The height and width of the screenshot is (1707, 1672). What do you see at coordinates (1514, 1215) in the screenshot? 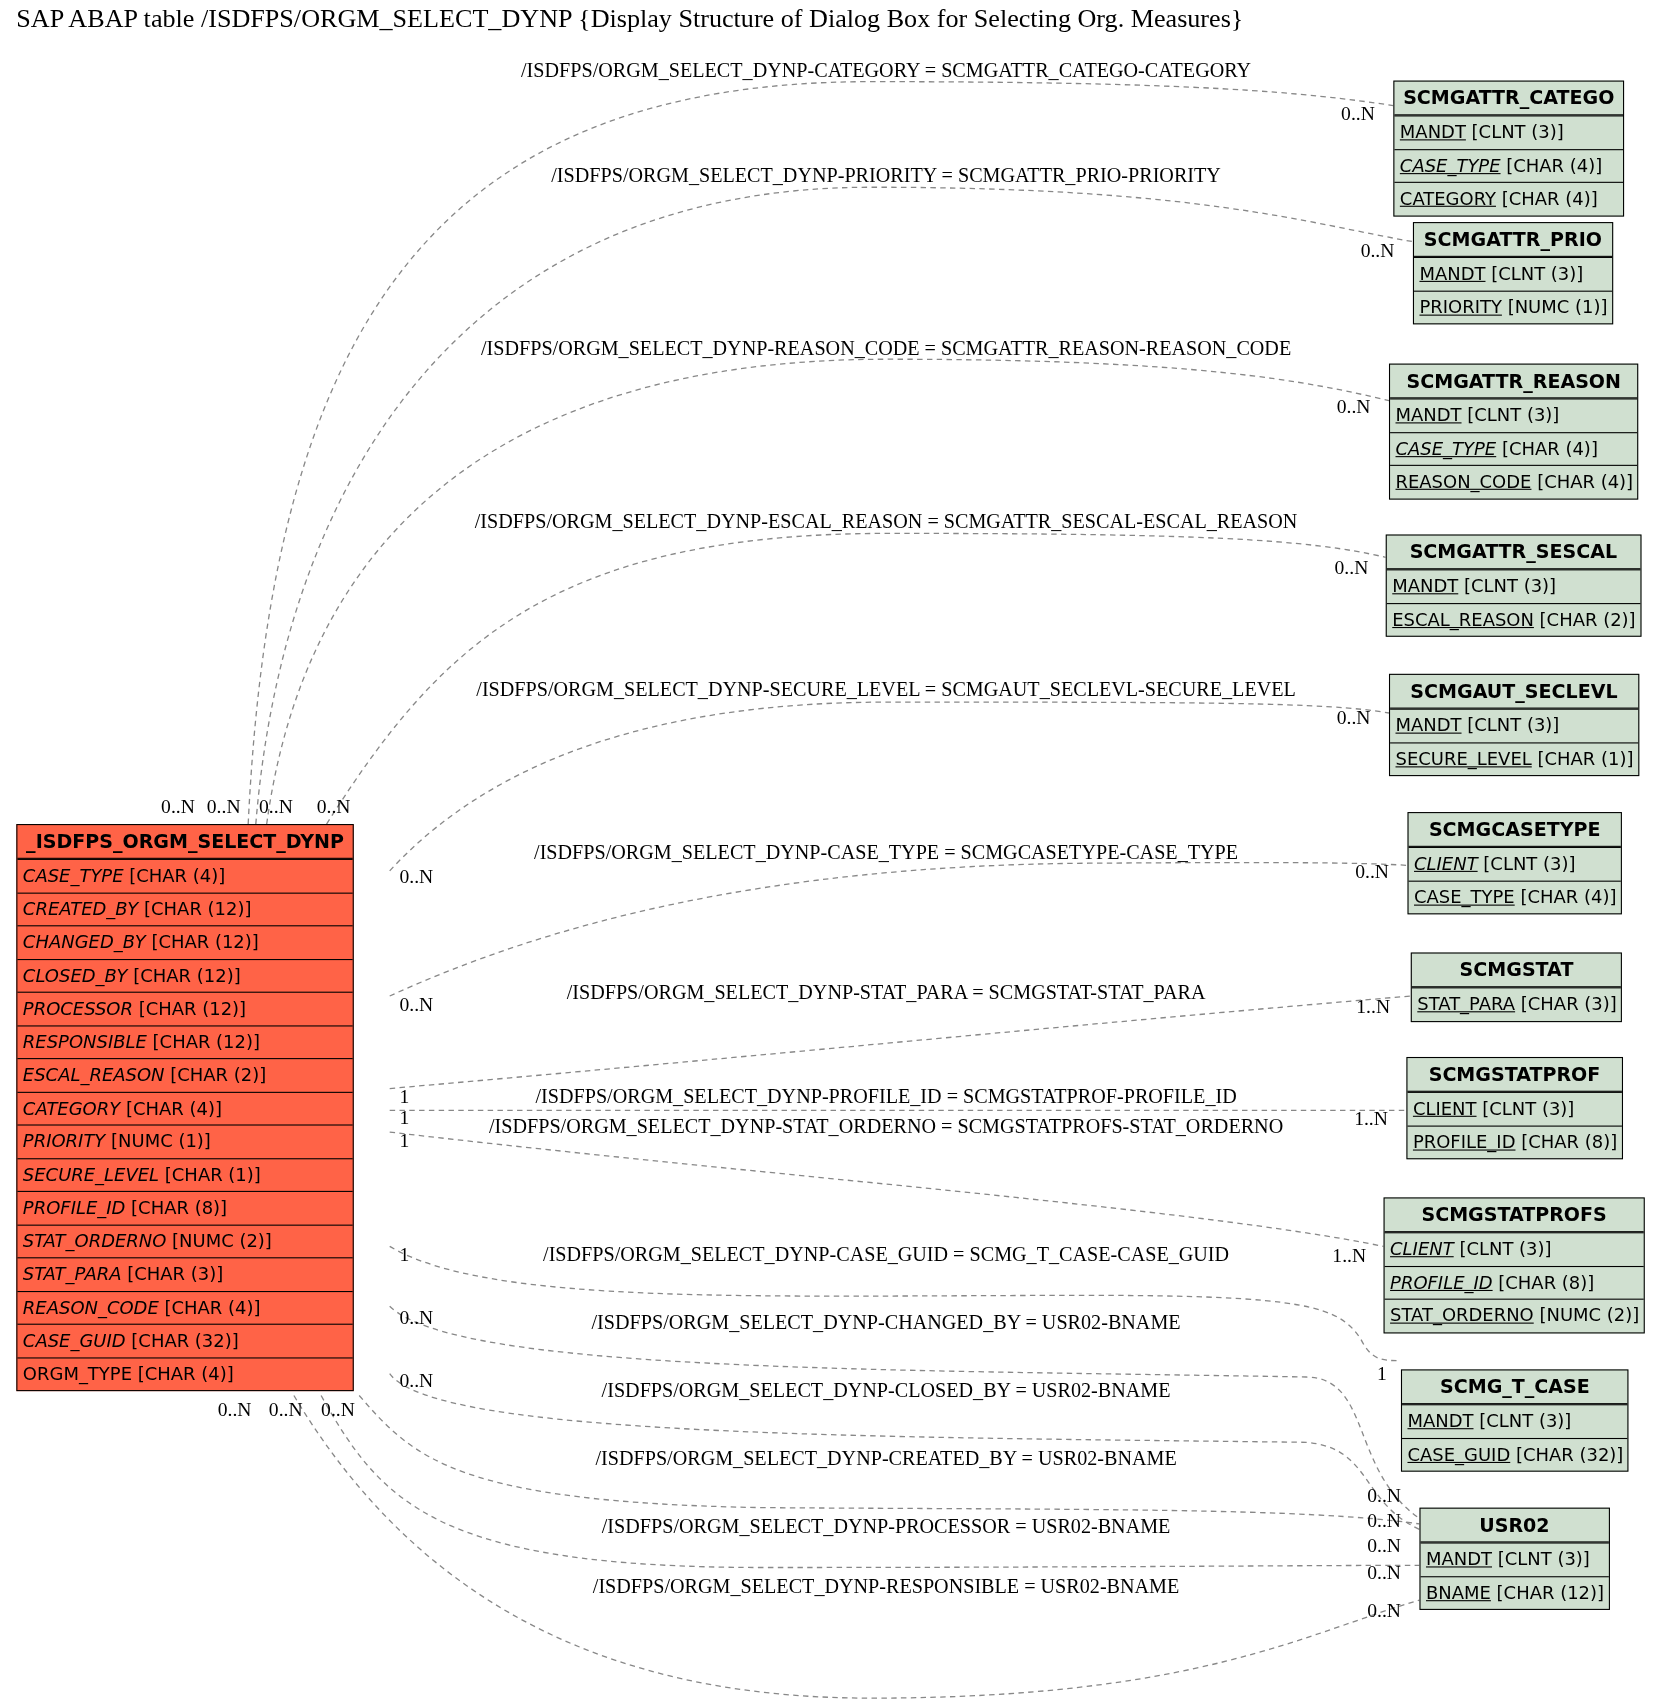
I see `table-name: SCMGSTATPROFS` at bounding box center [1514, 1215].